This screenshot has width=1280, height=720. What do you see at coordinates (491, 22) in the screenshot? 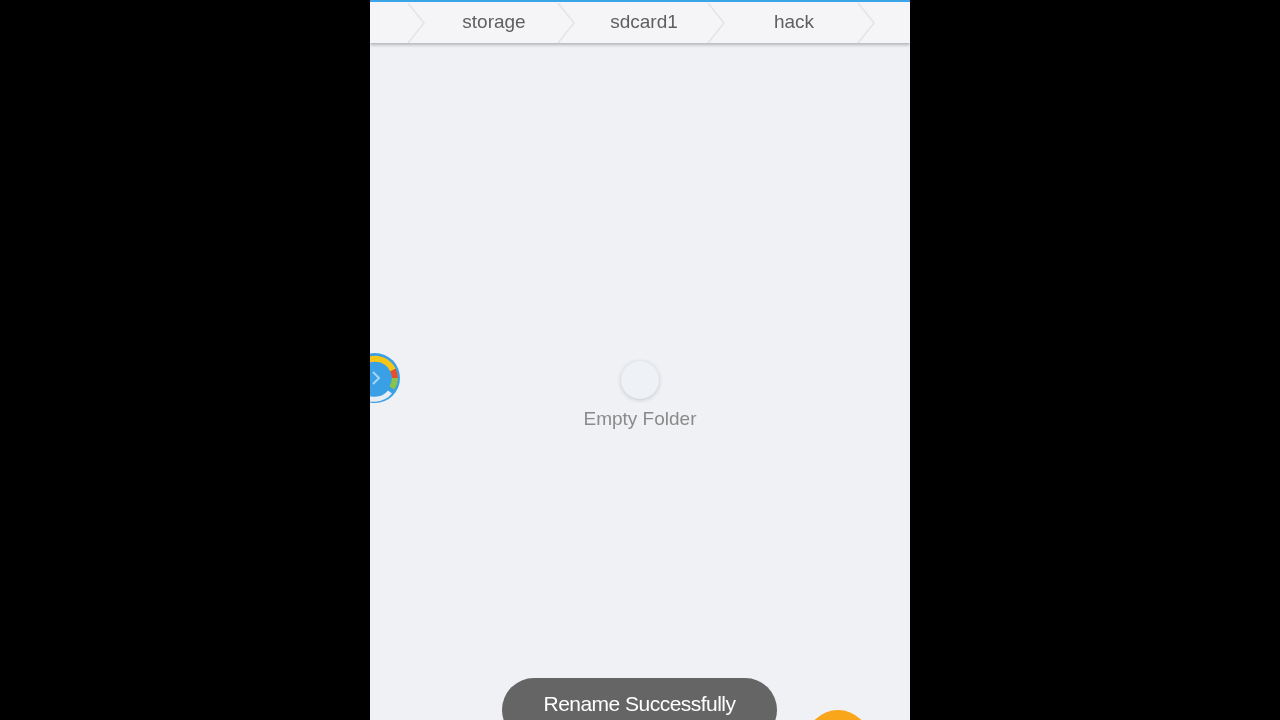
I see `breadcrumb-item: storage` at bounding box center [491, 22].